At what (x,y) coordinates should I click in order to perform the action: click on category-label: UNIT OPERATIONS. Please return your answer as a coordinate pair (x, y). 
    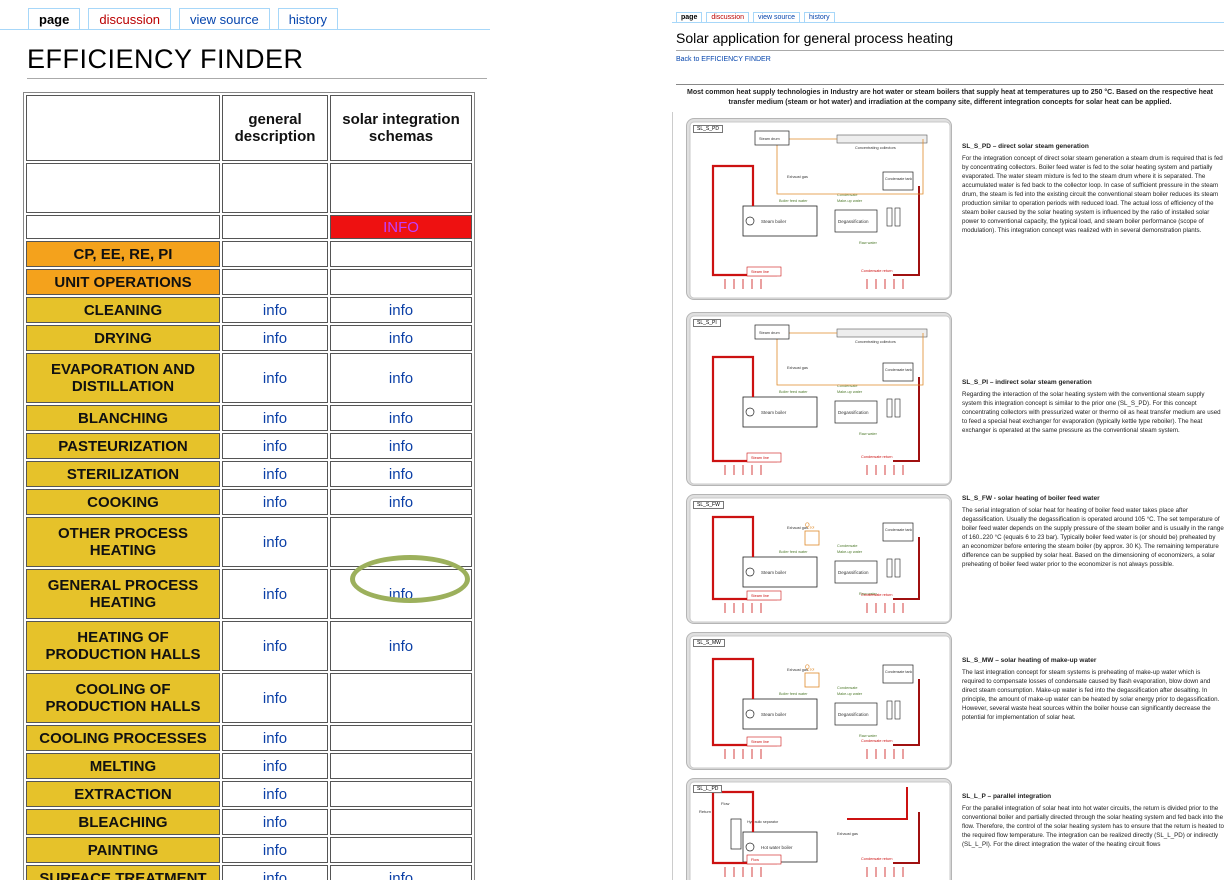
    Looking at the image, I should click on (123, 282).